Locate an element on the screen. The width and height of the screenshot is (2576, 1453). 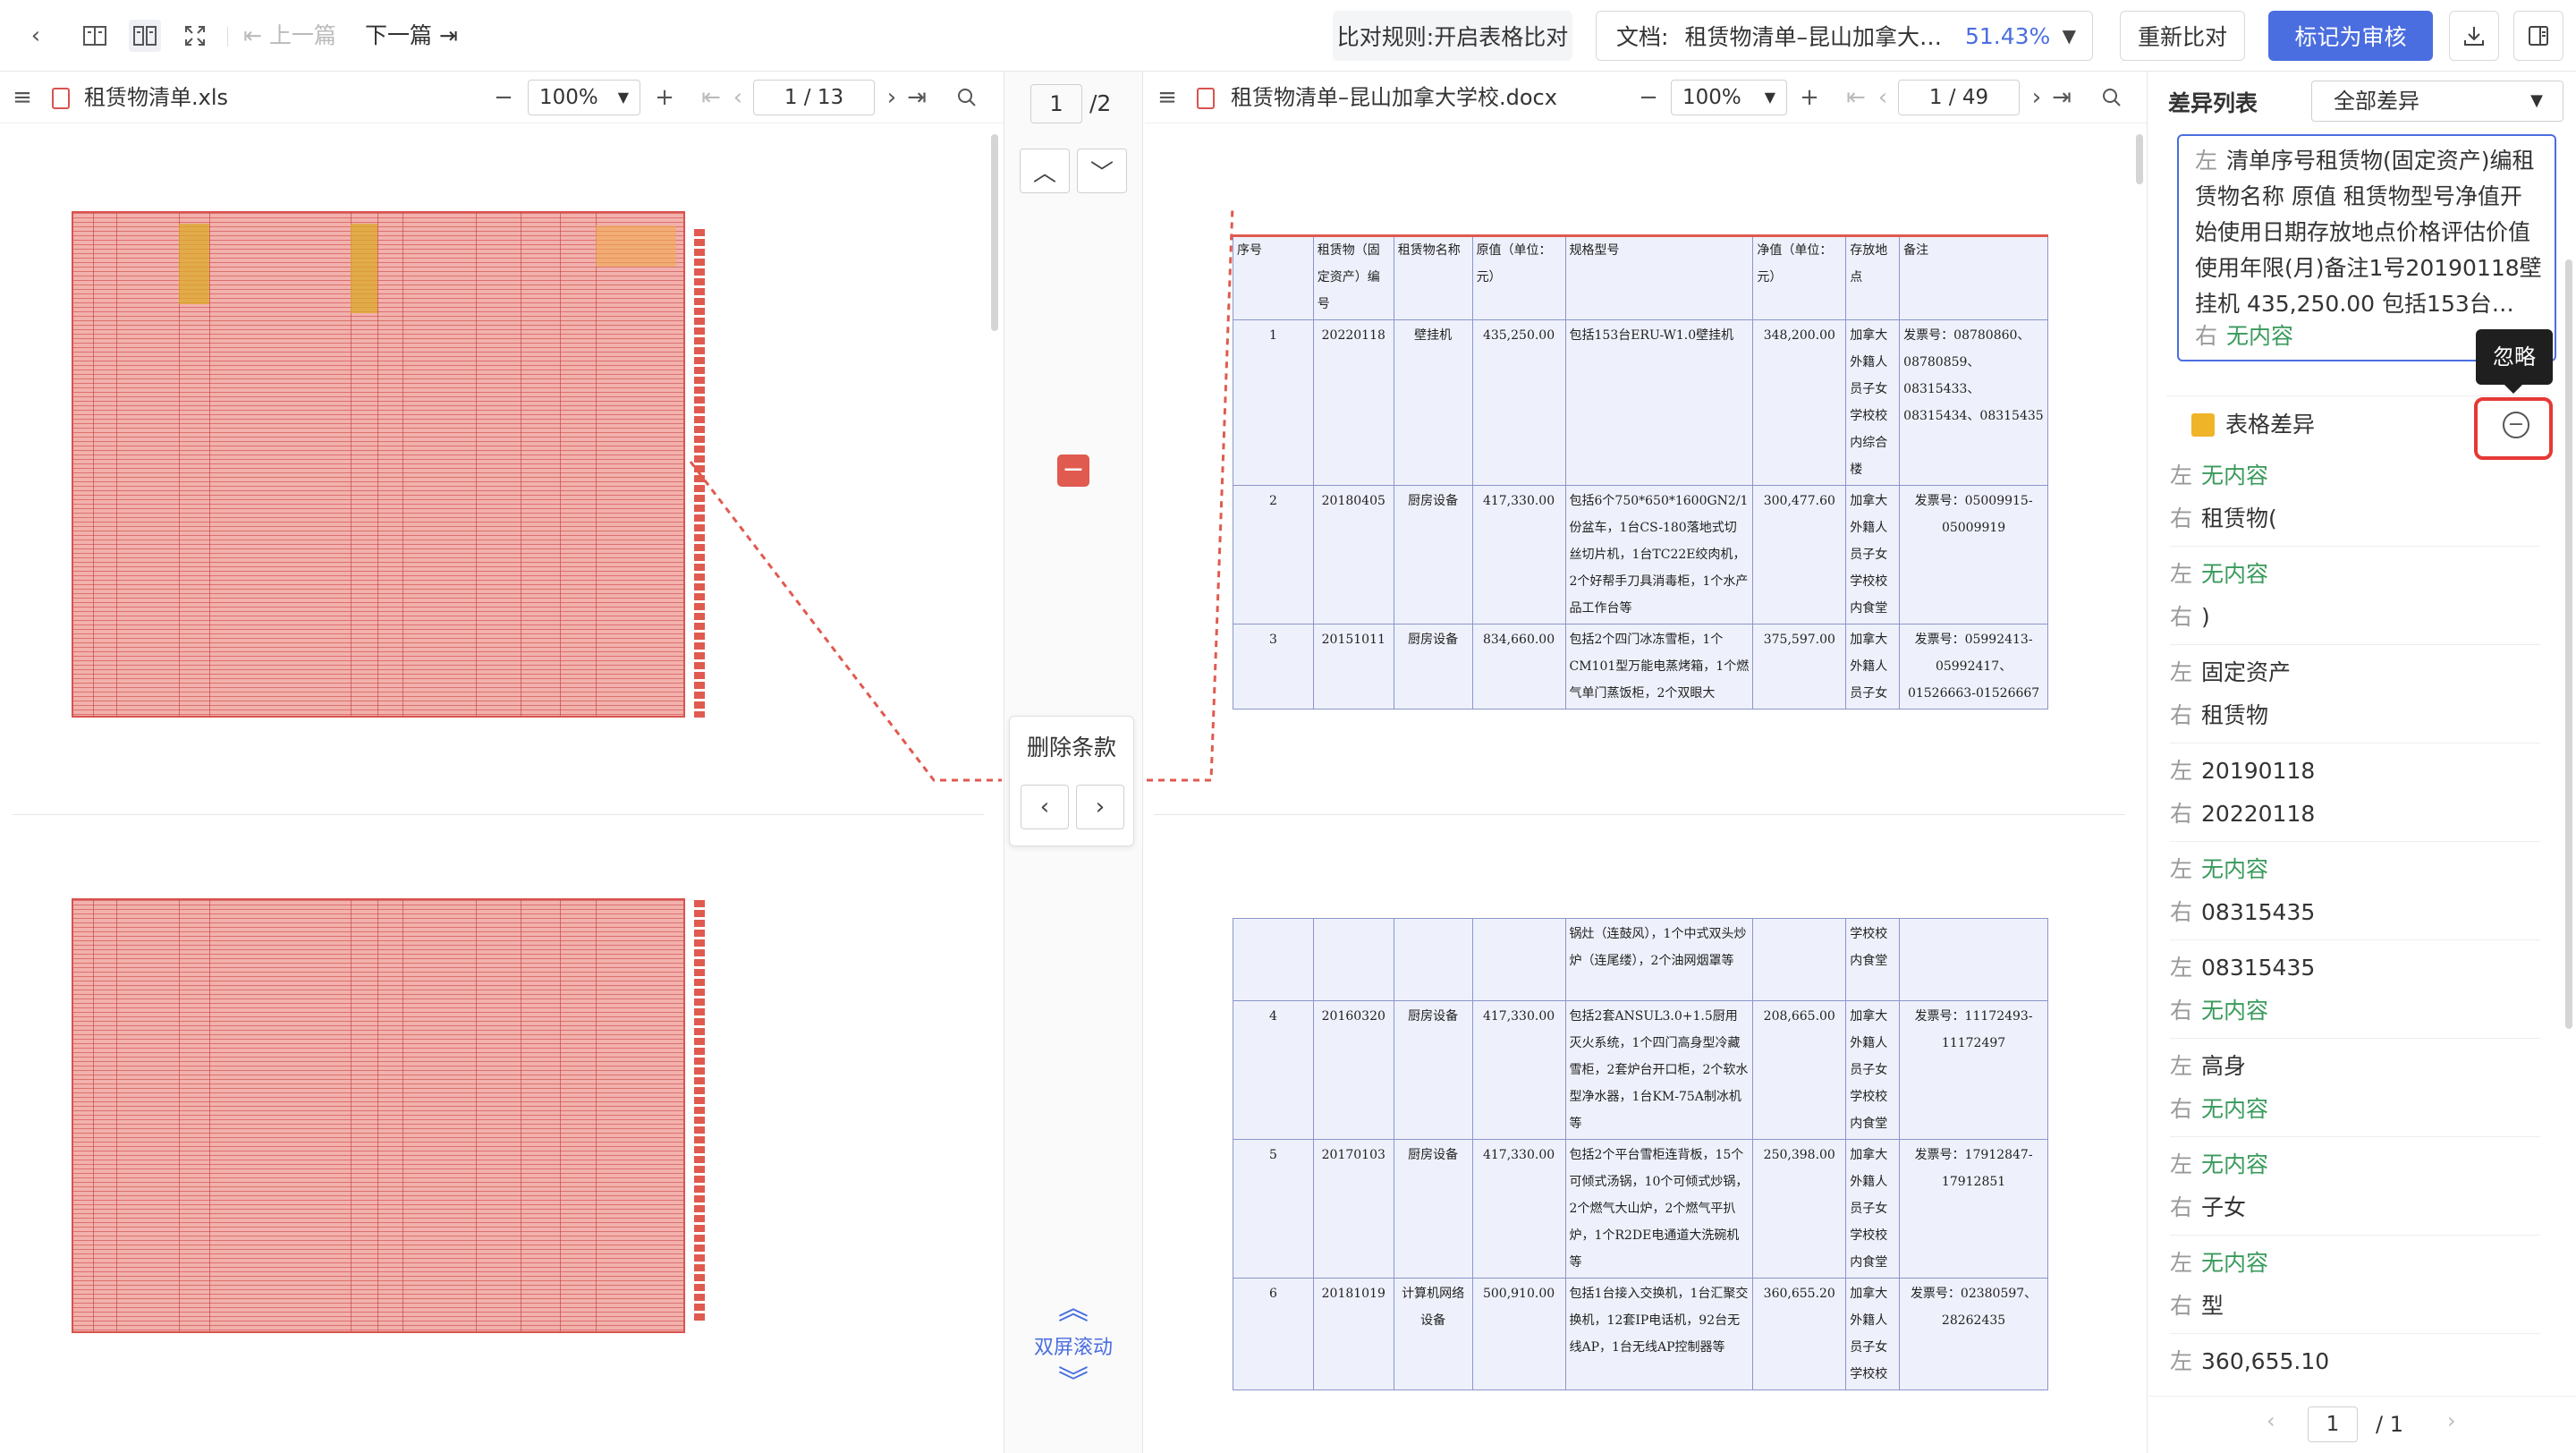
table-cell: 发票号：05992413-05992417、01526663-01526667 is located at coordinates (1973, 667).